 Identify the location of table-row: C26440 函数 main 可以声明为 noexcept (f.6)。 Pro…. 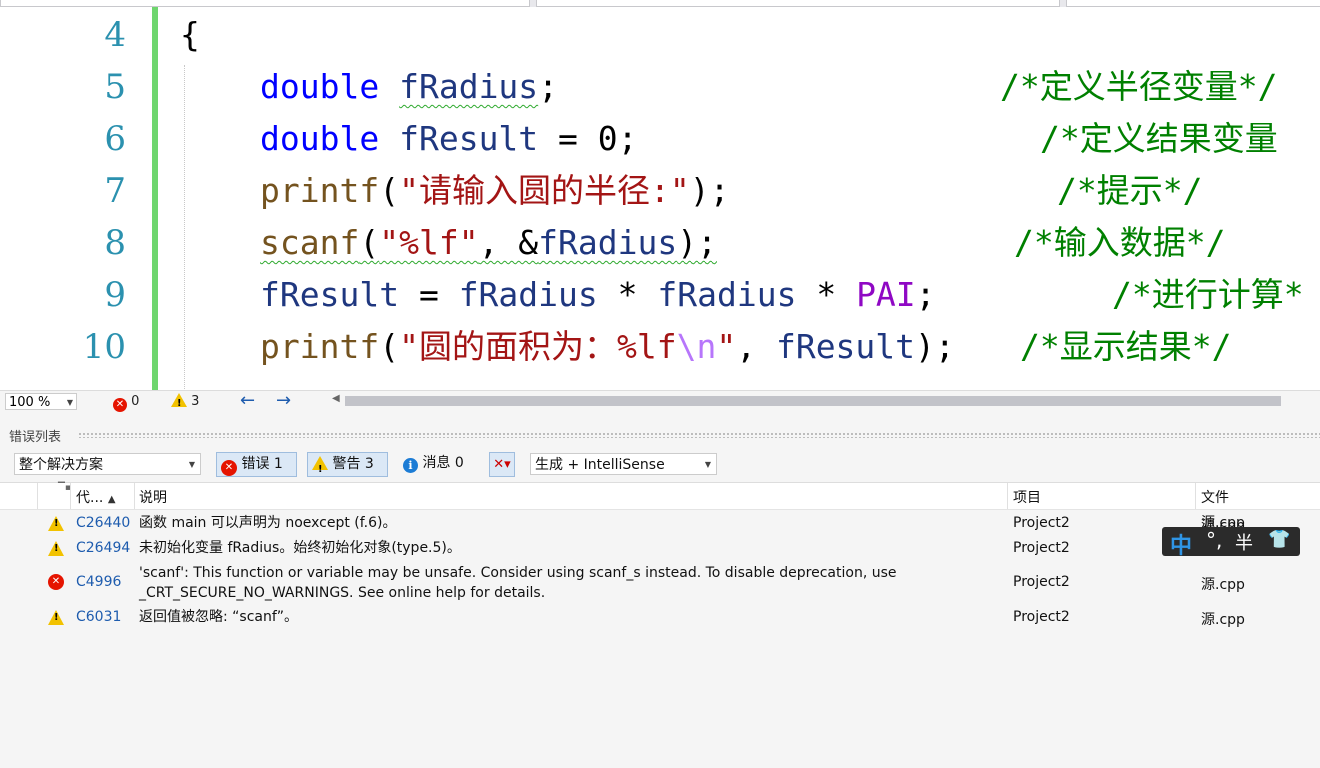
(660, 525).